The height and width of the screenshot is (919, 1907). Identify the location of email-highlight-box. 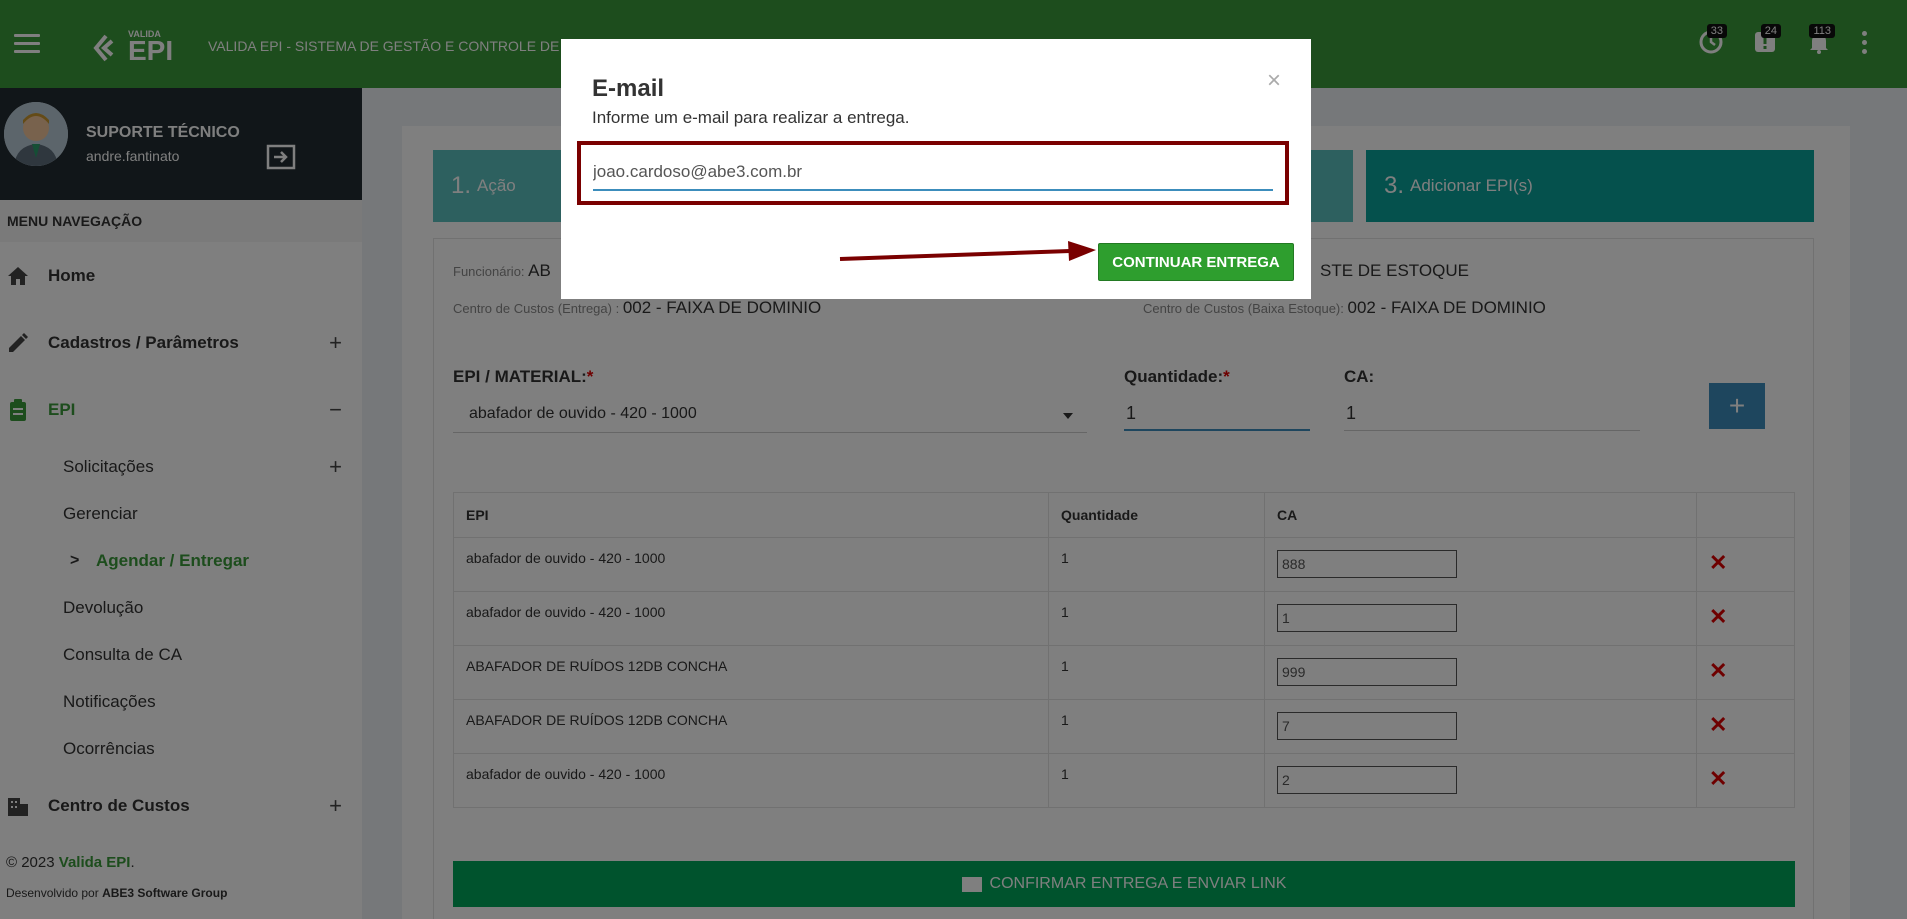
(933, 173).